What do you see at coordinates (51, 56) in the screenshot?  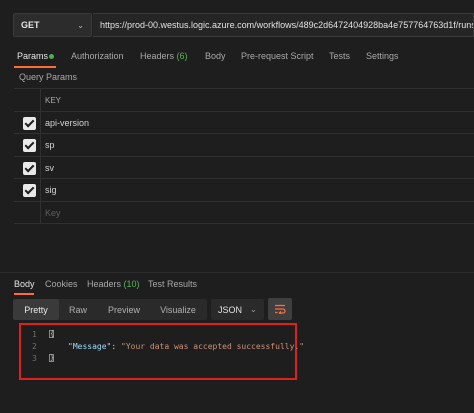 I see `params-active-dot` at bounding box center [51, 56].